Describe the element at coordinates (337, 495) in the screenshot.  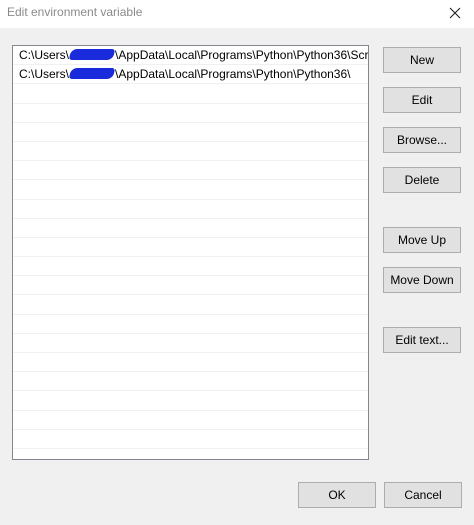
I see `ok-button: OK` at that location.